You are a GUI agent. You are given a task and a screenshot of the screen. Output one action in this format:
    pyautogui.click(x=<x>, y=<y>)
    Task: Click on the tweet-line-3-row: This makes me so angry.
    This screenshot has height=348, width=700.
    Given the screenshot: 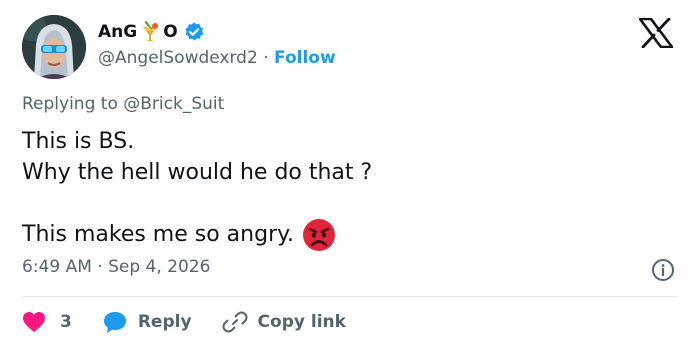 What is the action you would take?
    pyautogui.click(x=197, y=234)
    